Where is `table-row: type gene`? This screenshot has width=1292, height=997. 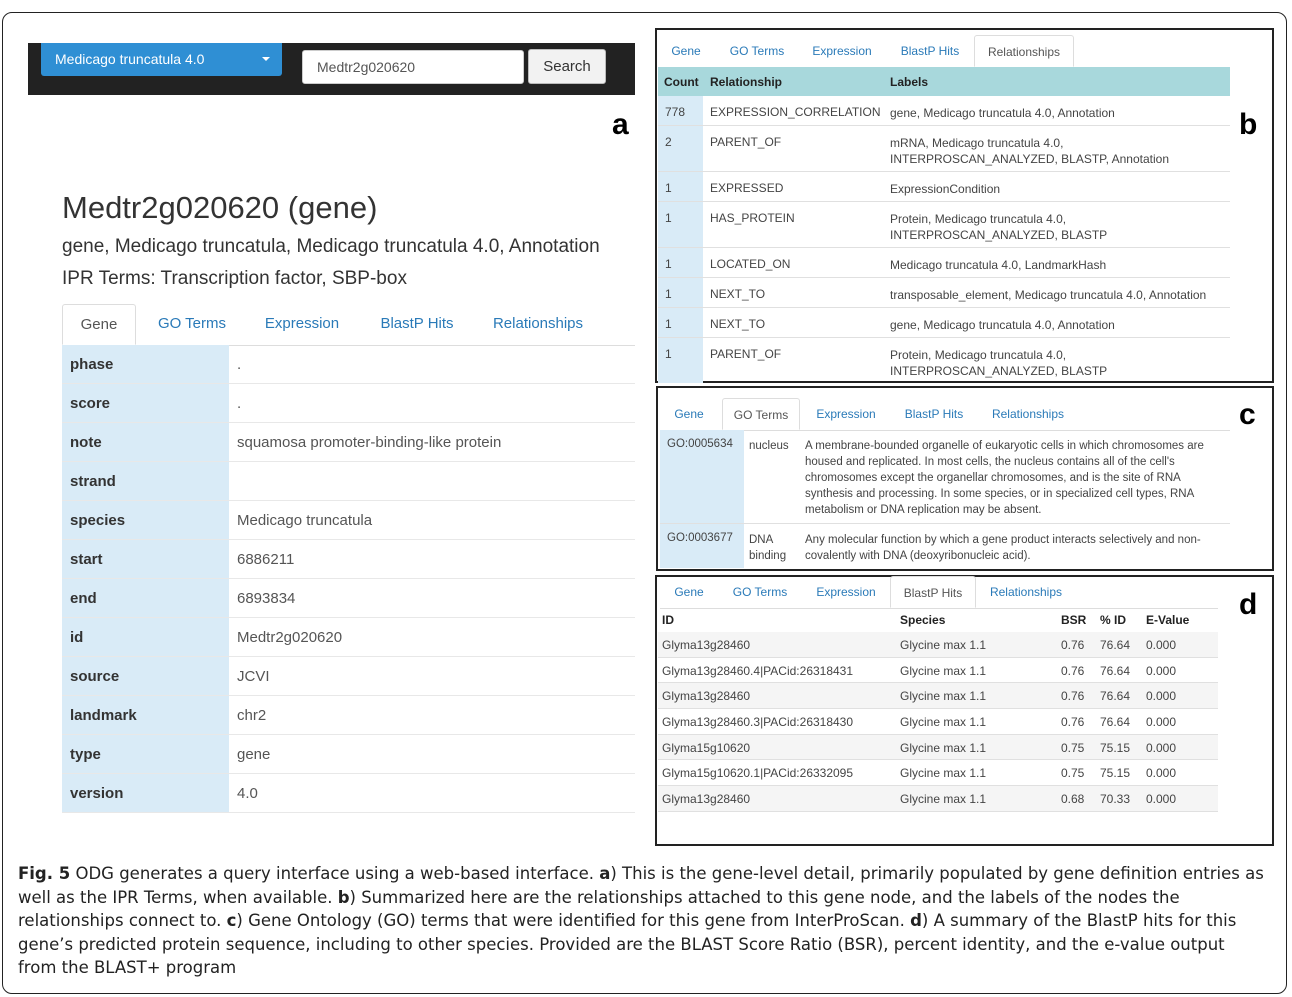 table-row: type gene is located at coordinates (348, 754).